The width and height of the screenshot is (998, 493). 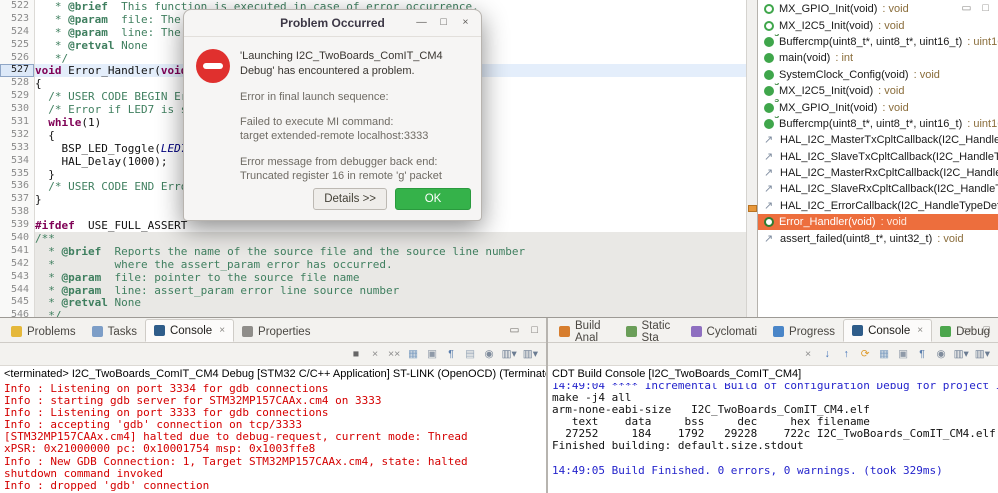 I want to click on dialog-maximize-icon: □, so click(x=443, y=22).